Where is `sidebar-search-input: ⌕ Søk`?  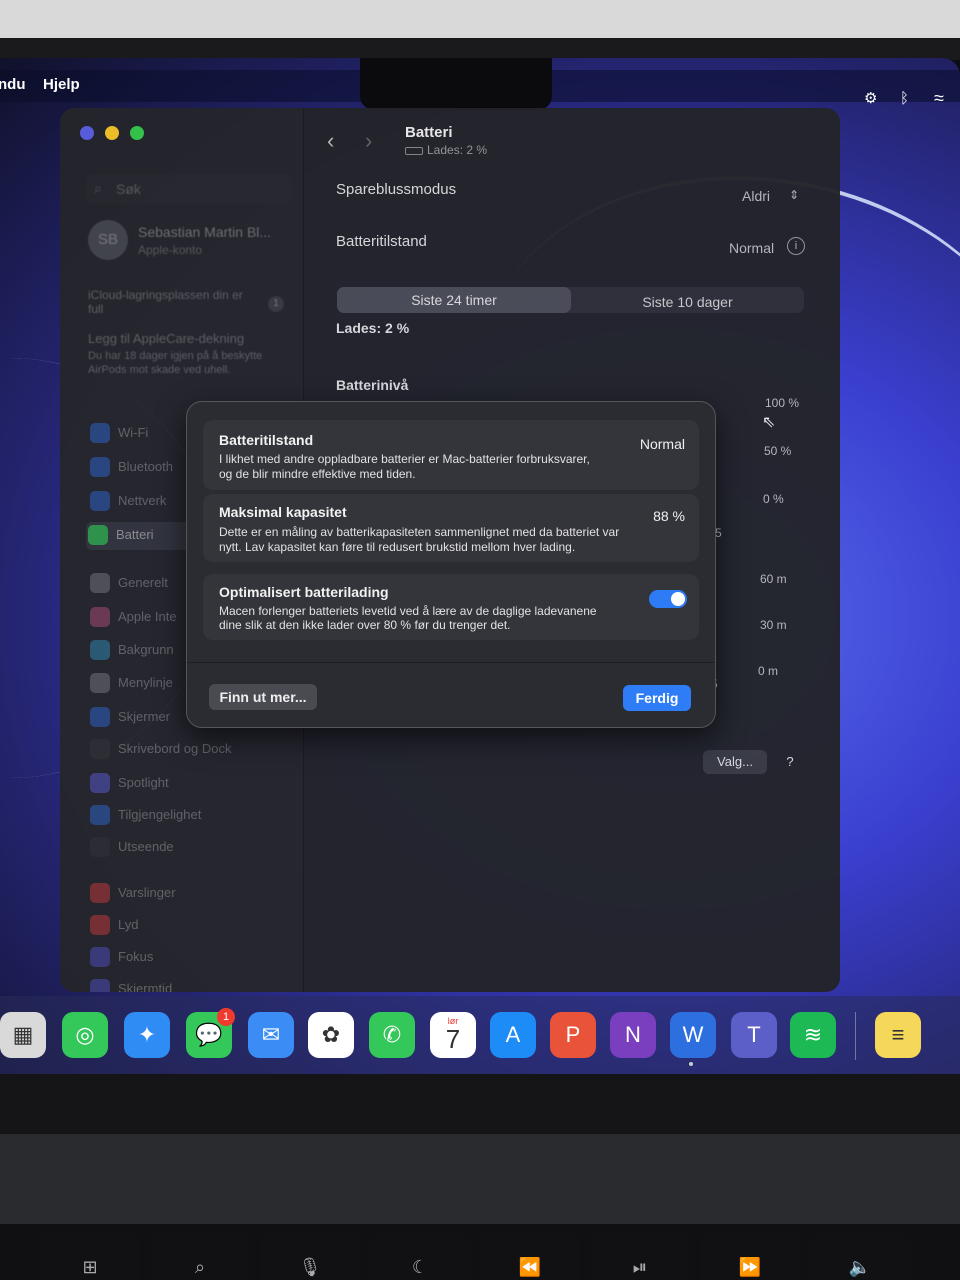 sidebar-search-input: ⌕ Søk is located at coordinates (189, 189).